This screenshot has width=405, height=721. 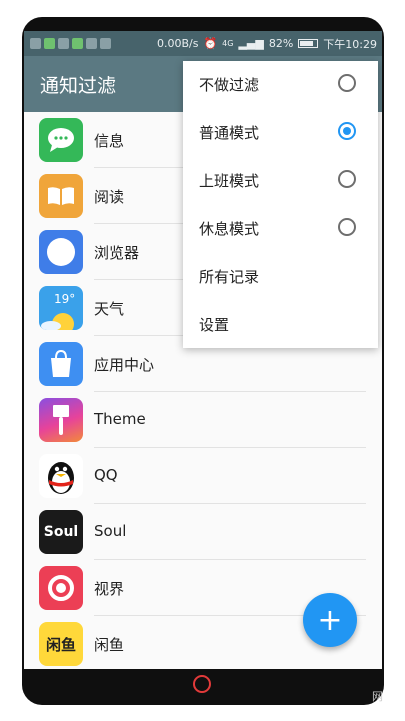 What do you see at coordinates (229, 277) in the screenshot?
I see `menu-item-label: 所有记录` at bounding box center [229, 277].